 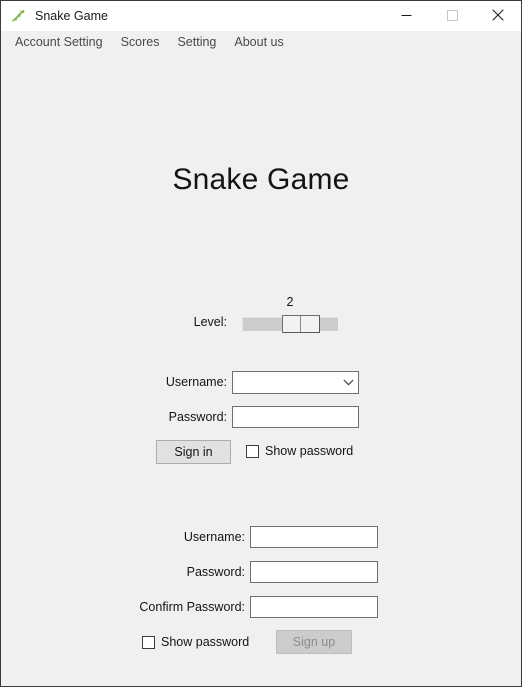 I want to click on level-slider, so click(x=290, y=324).